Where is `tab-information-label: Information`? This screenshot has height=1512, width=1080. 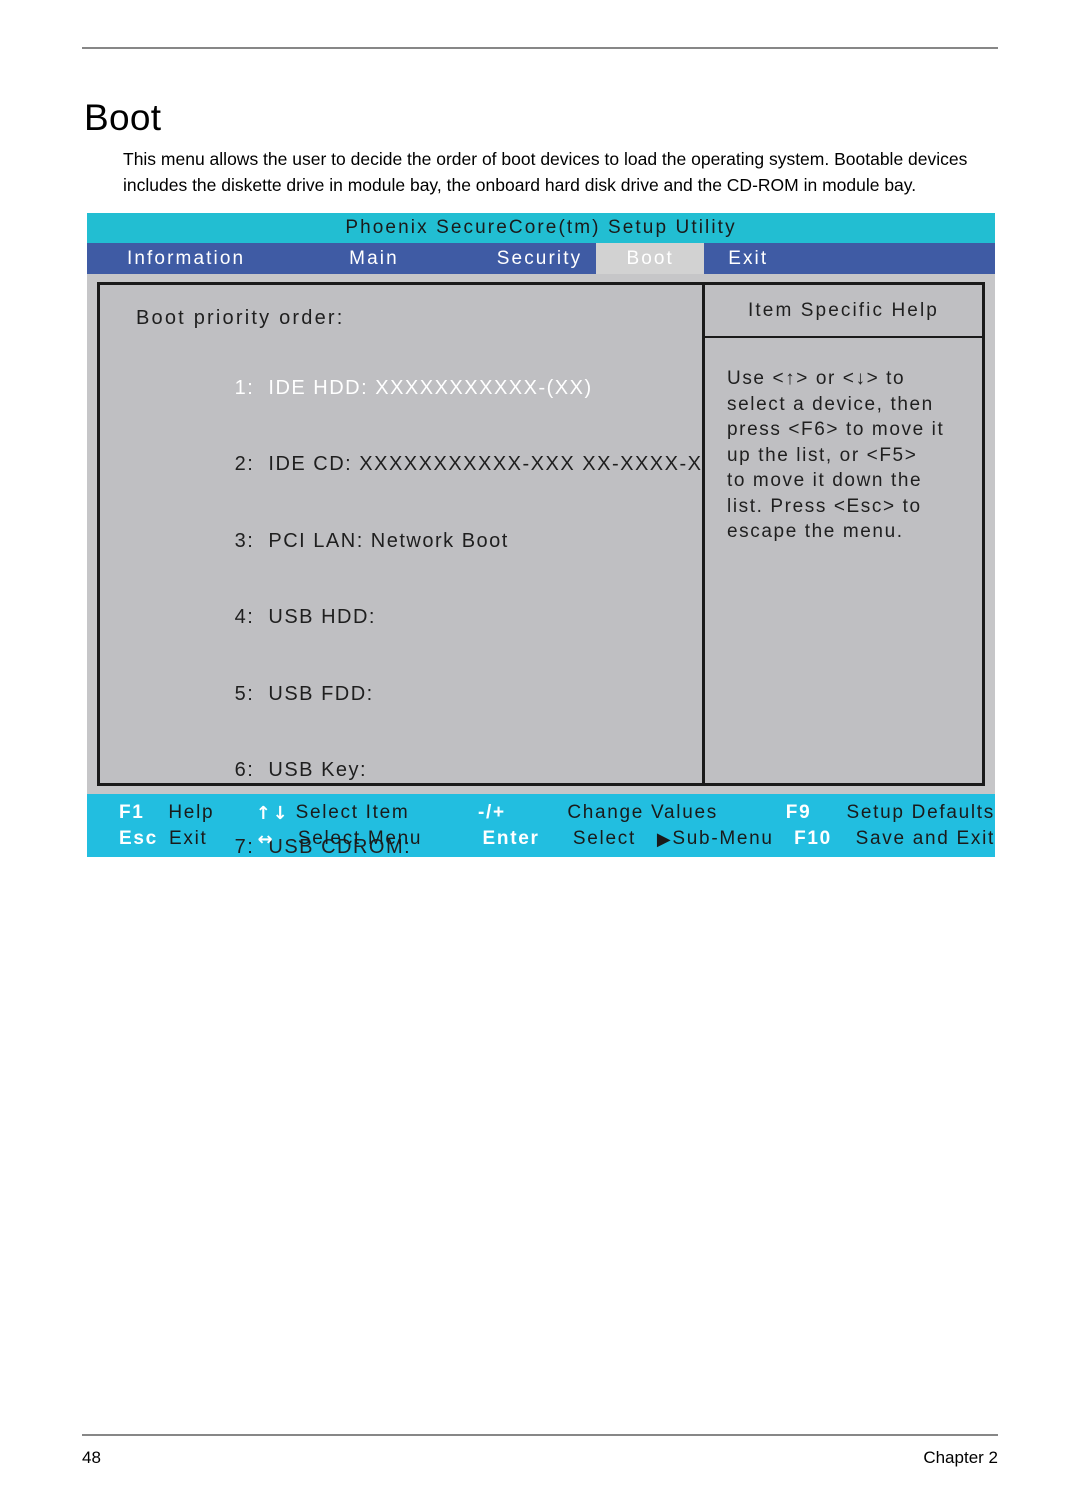
tab-information-label: Information is located at coordinates (186, 258).